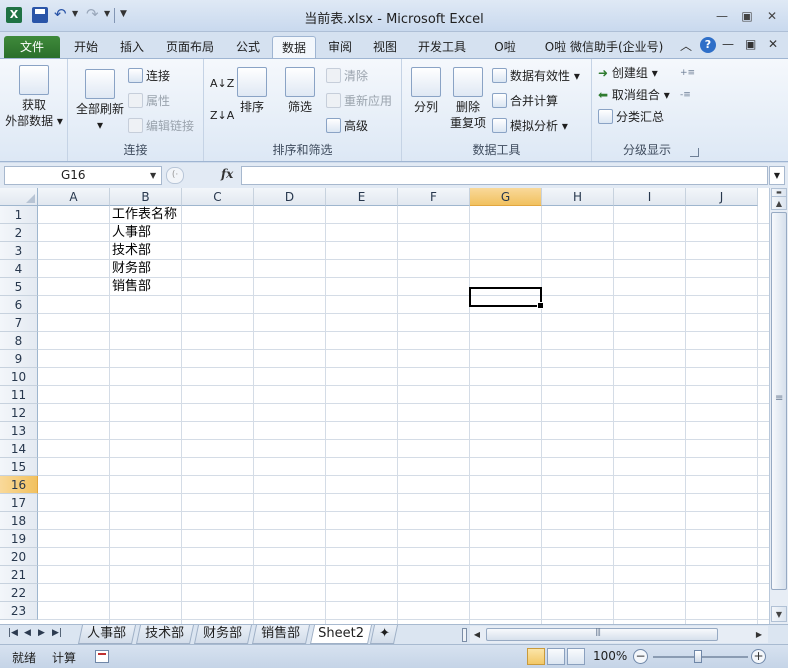  Describe the element at coordinates (504, 175) in the screenshot. I see `formula-input` at that location.